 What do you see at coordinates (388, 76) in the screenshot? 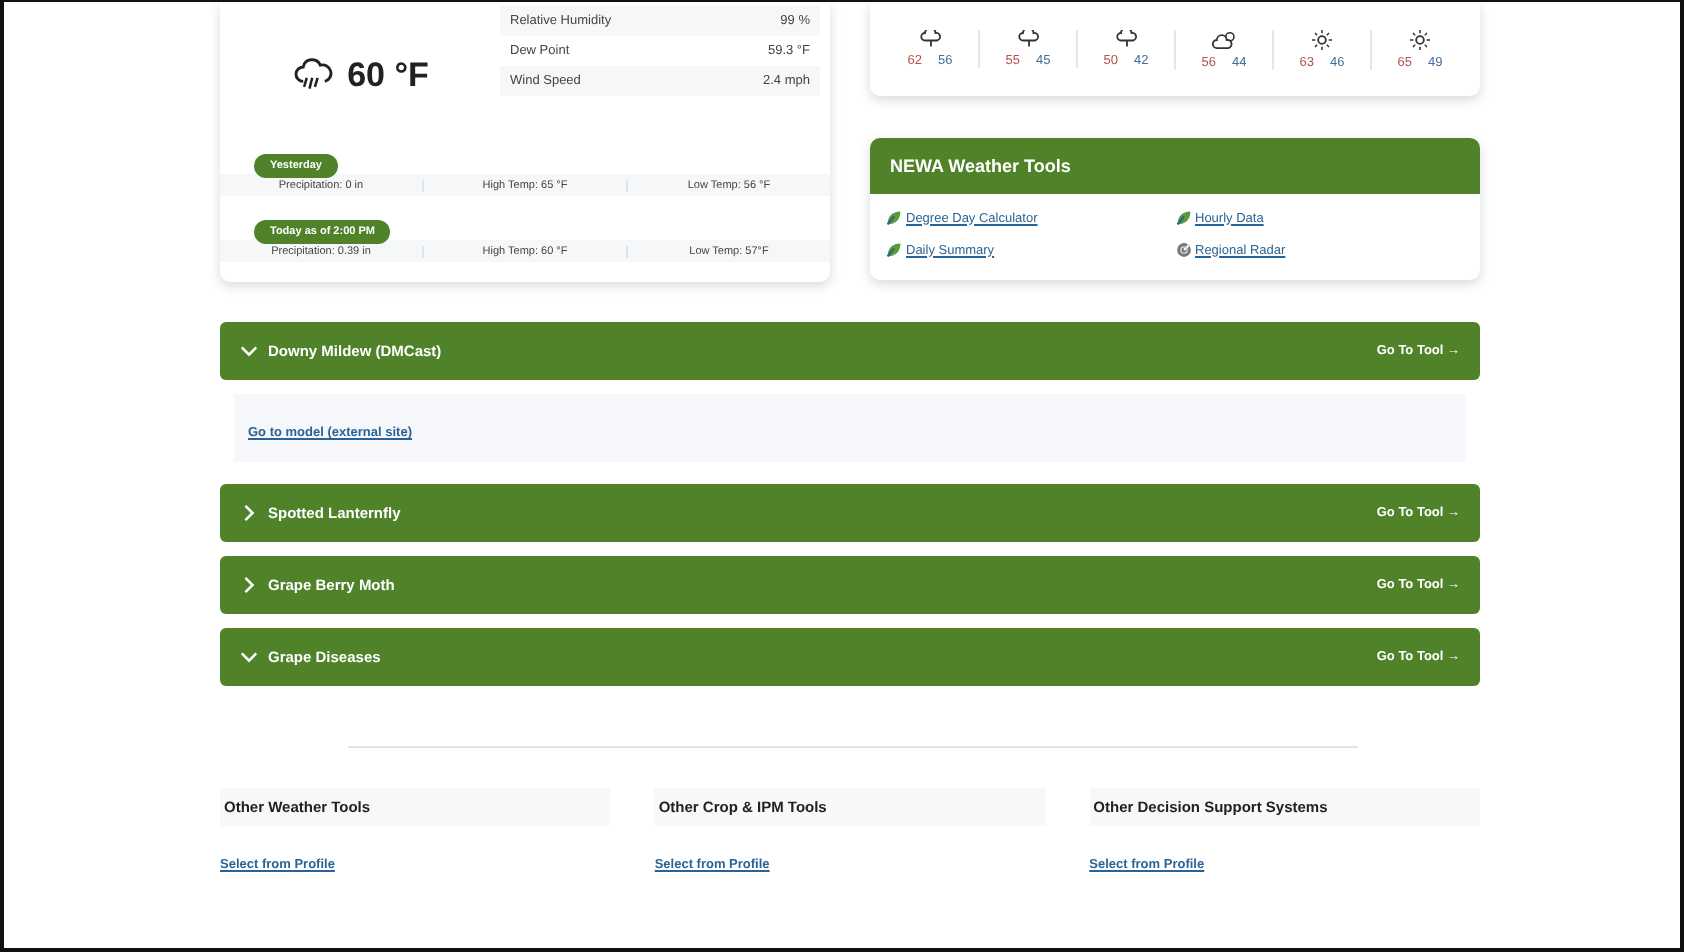
I see `current-temperature: 60 °F` at bounding box center [388, 76].